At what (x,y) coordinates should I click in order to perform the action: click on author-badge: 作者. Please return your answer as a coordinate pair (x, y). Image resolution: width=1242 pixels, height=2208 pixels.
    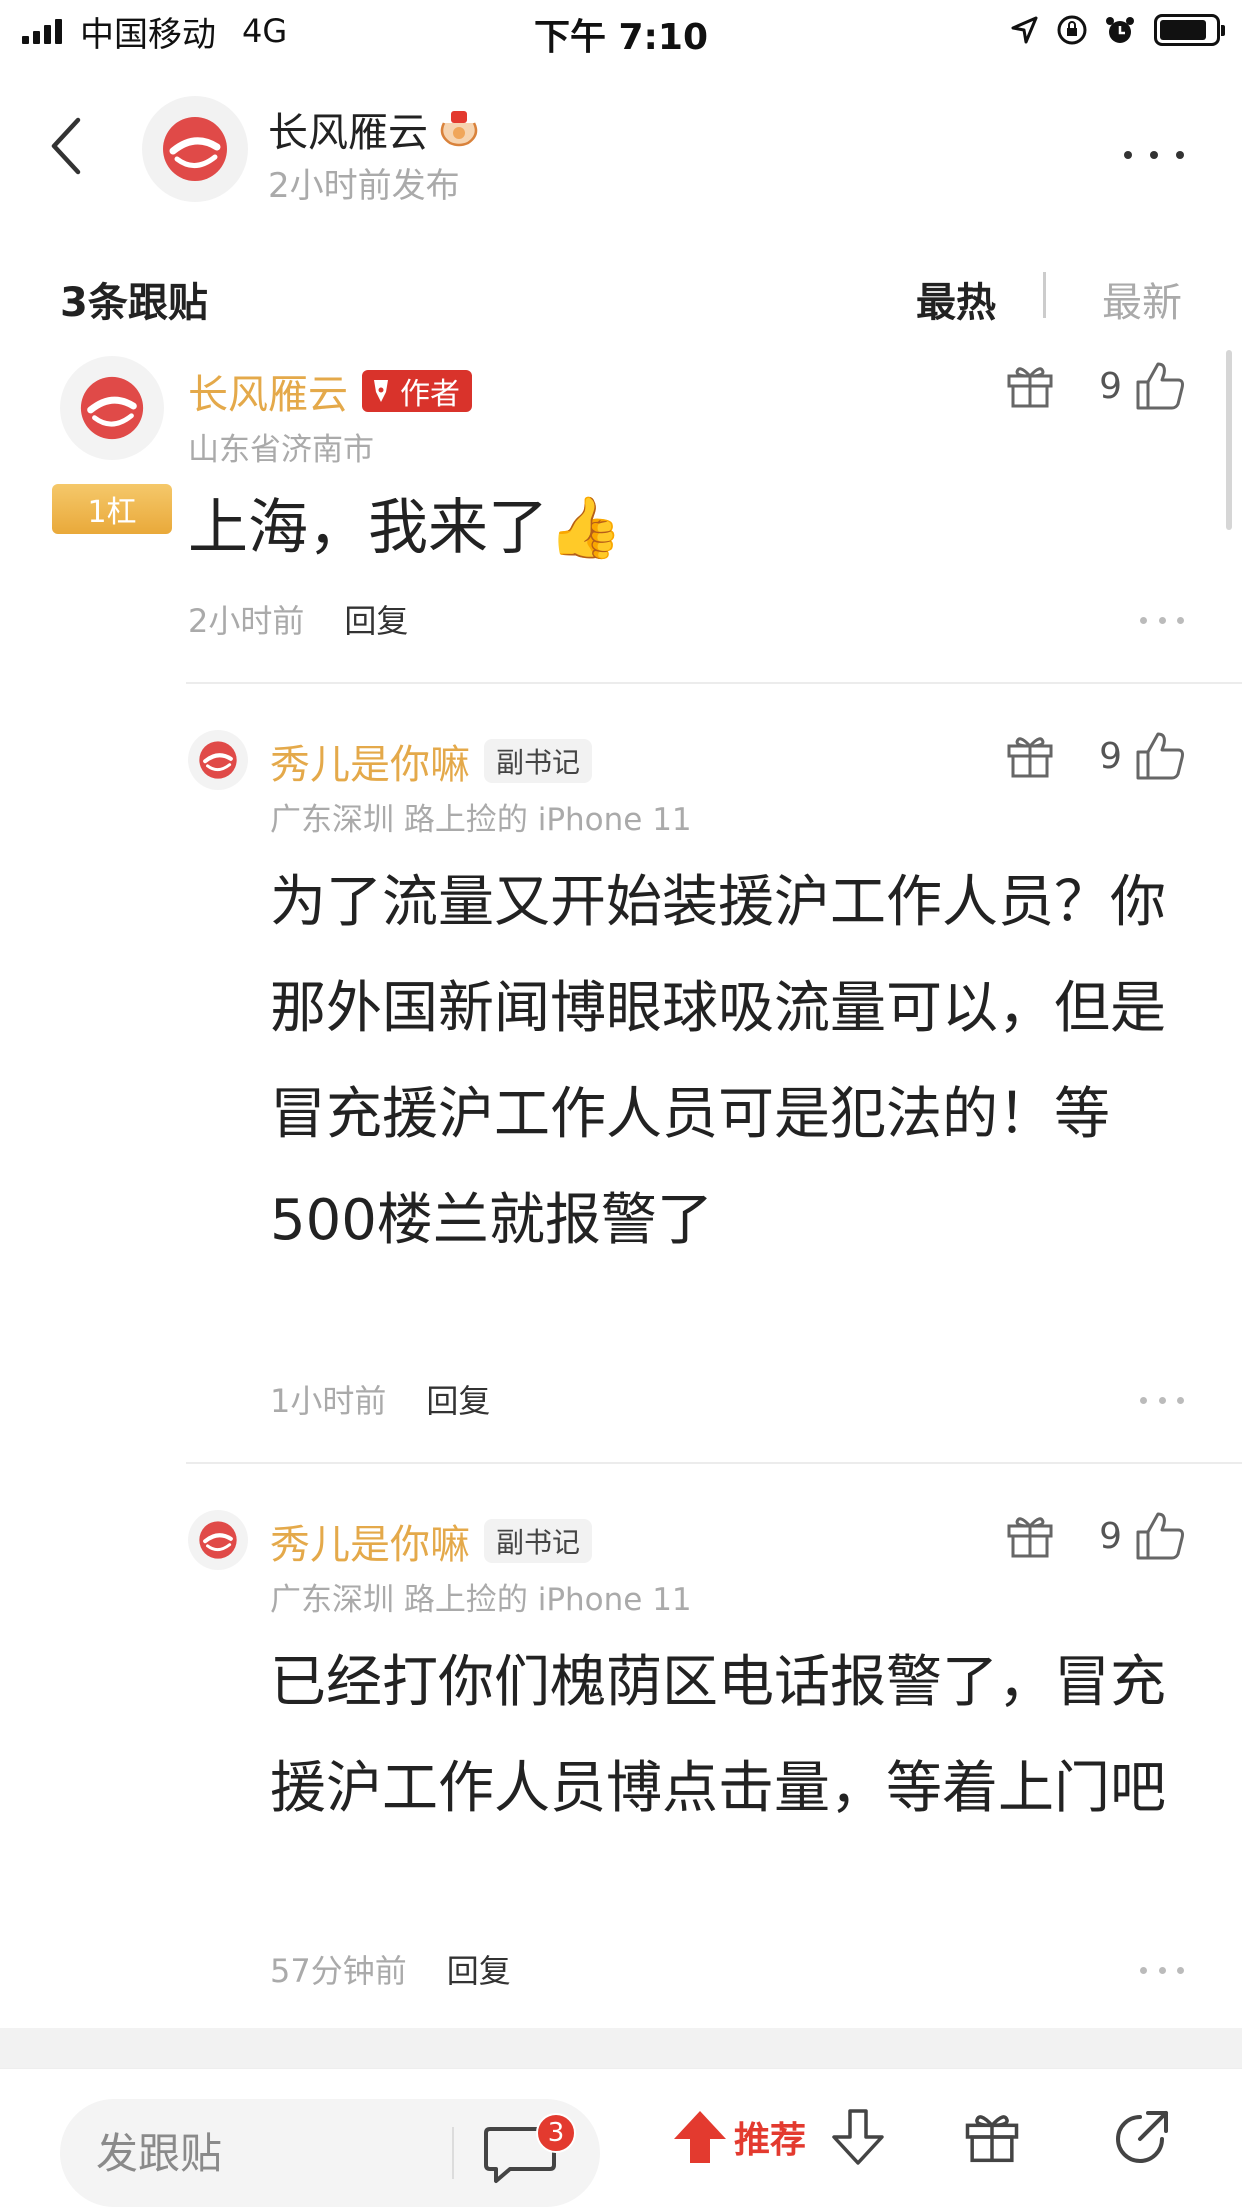
    Looking at the image, I should click on (417, 391).